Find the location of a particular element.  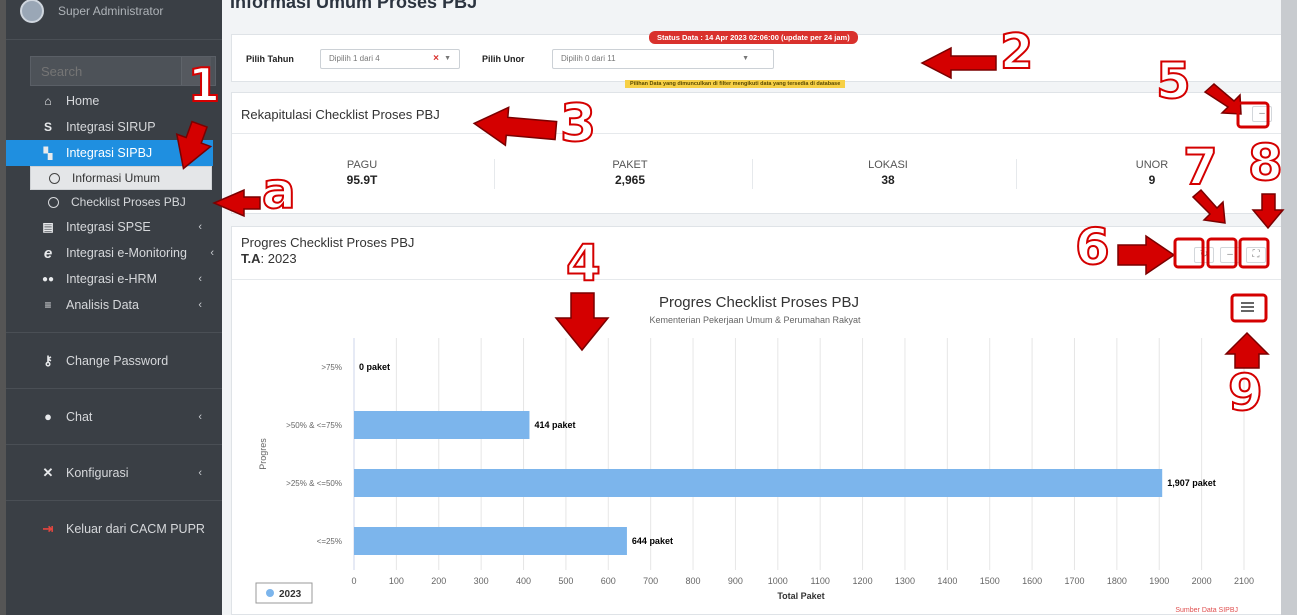

x-tick-label: 1300 is located at coordinates (905, 581).